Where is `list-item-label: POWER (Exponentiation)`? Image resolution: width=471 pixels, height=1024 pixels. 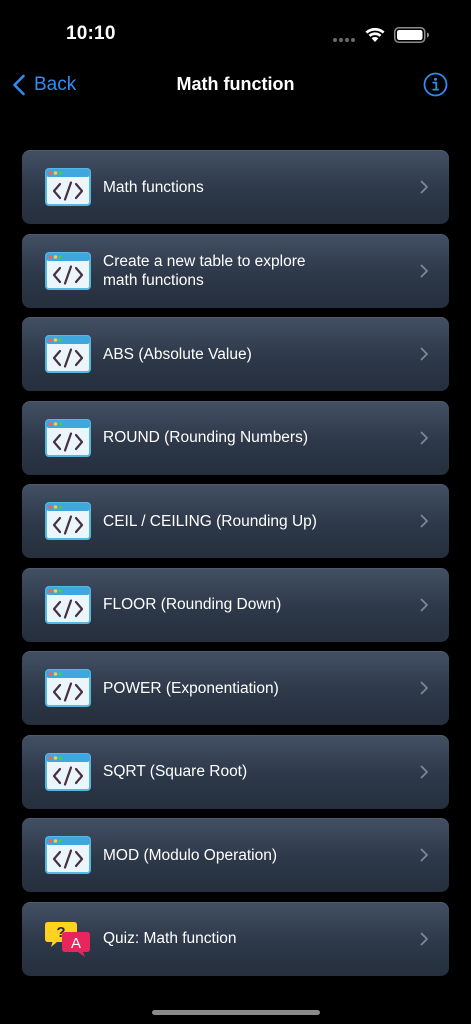 list-item-label: POWER (Exponentiation) is located at coordinates (191, 688).